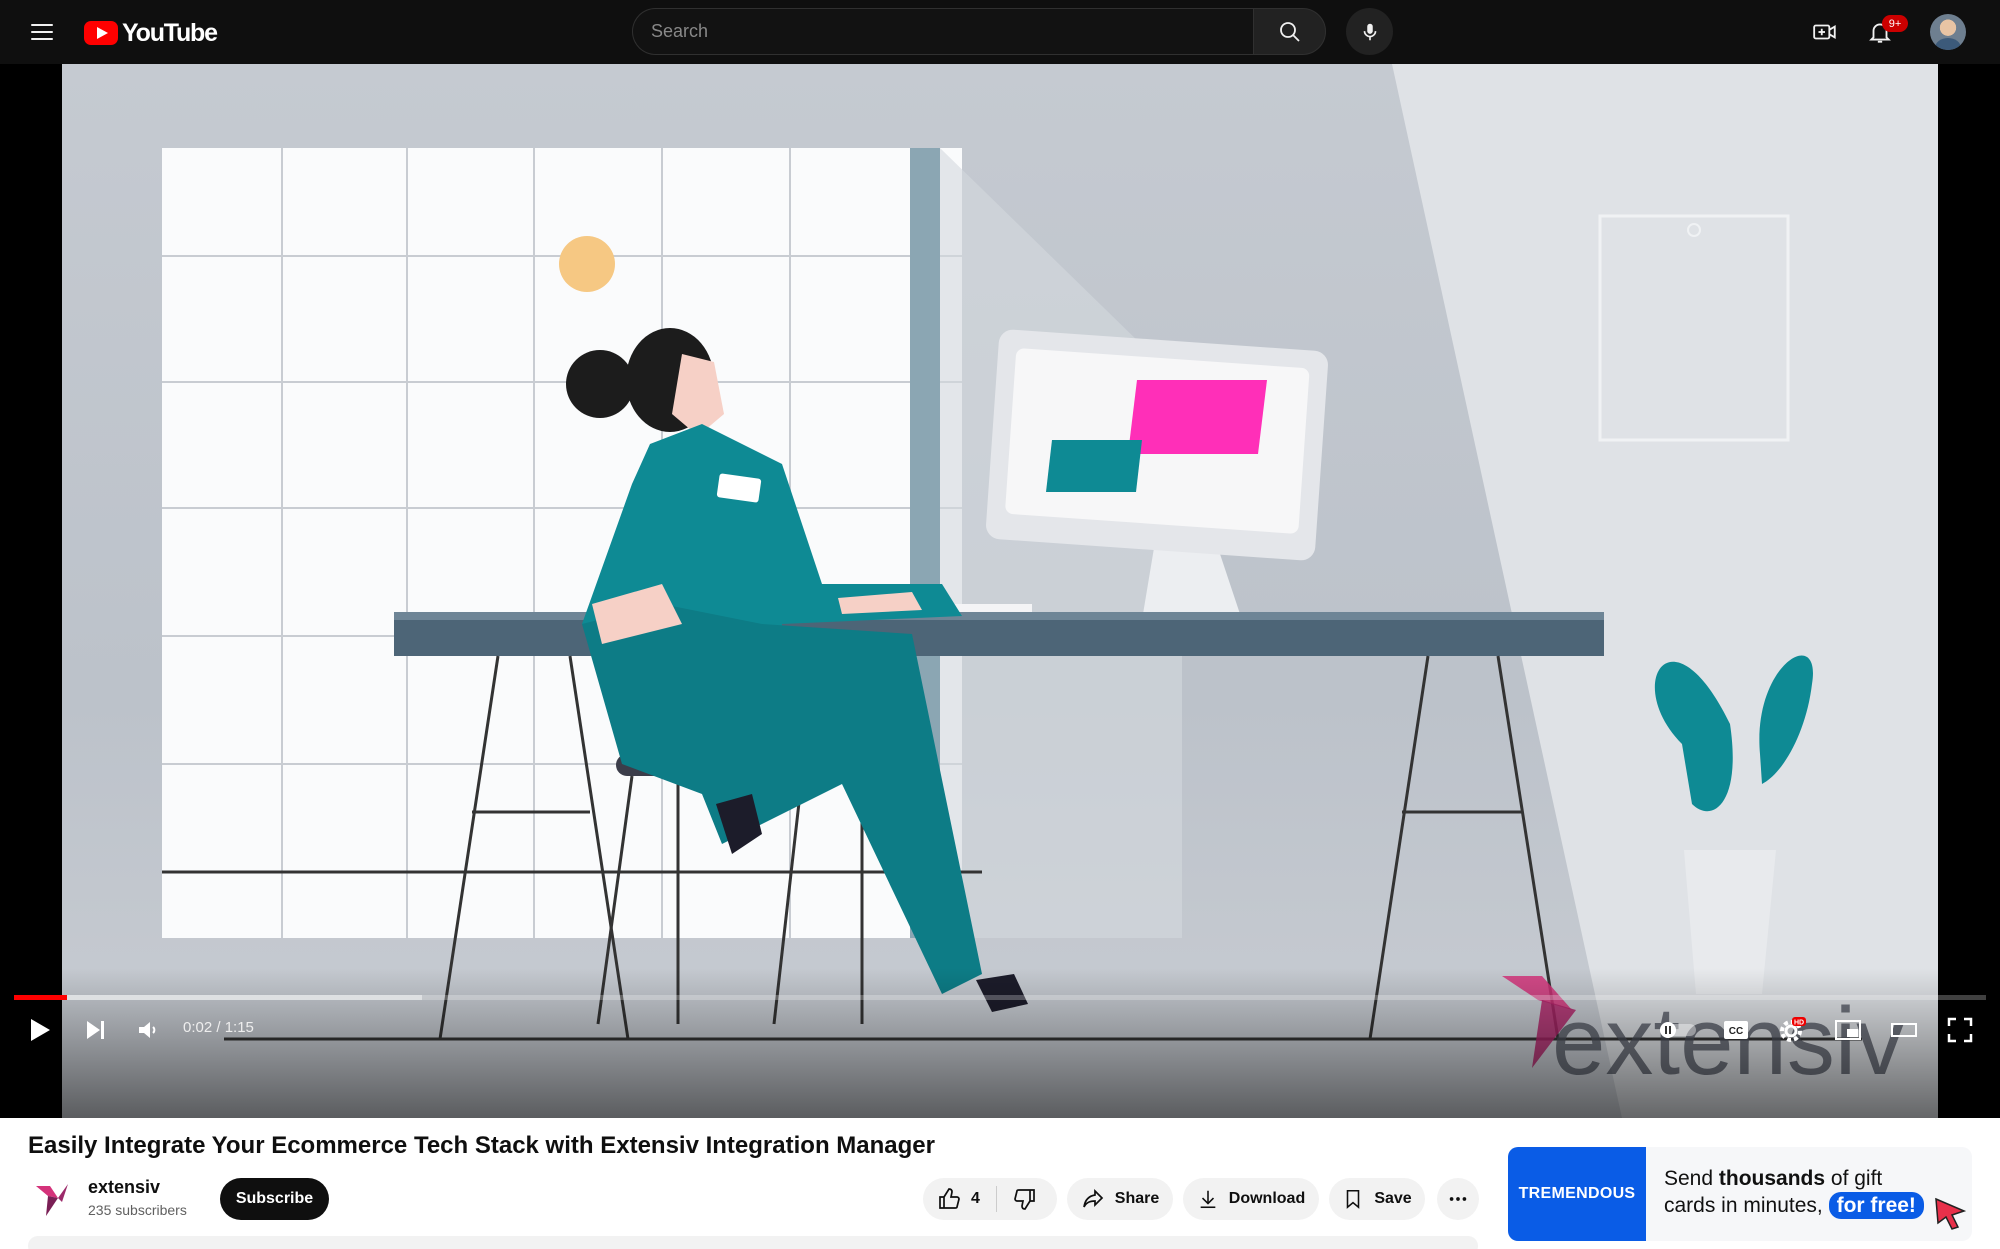 The height and width of the screenshot is (1249, 2000). I want to click on mute-button, so click(148, 1030).